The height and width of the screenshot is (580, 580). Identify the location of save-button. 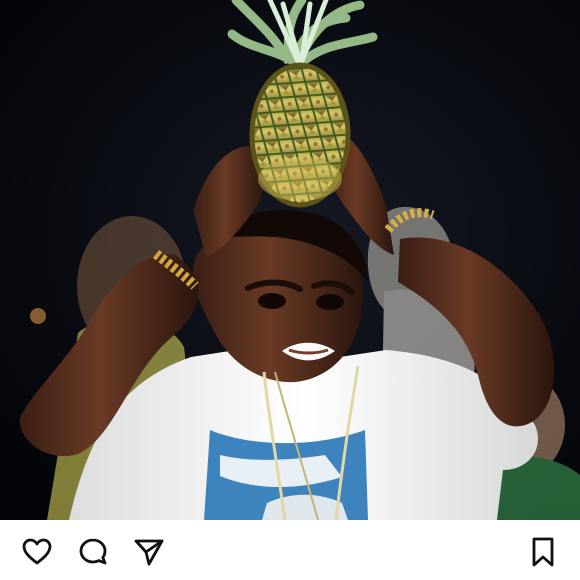
(543, 552).